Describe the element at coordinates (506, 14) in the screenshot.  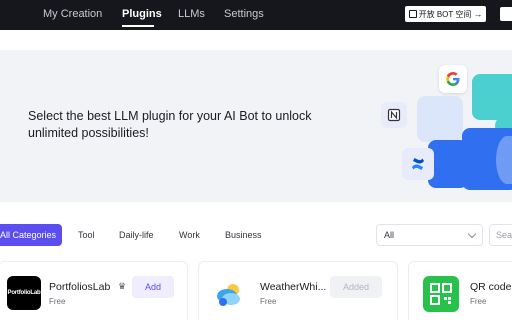
I see `external-link-icon` at that location.